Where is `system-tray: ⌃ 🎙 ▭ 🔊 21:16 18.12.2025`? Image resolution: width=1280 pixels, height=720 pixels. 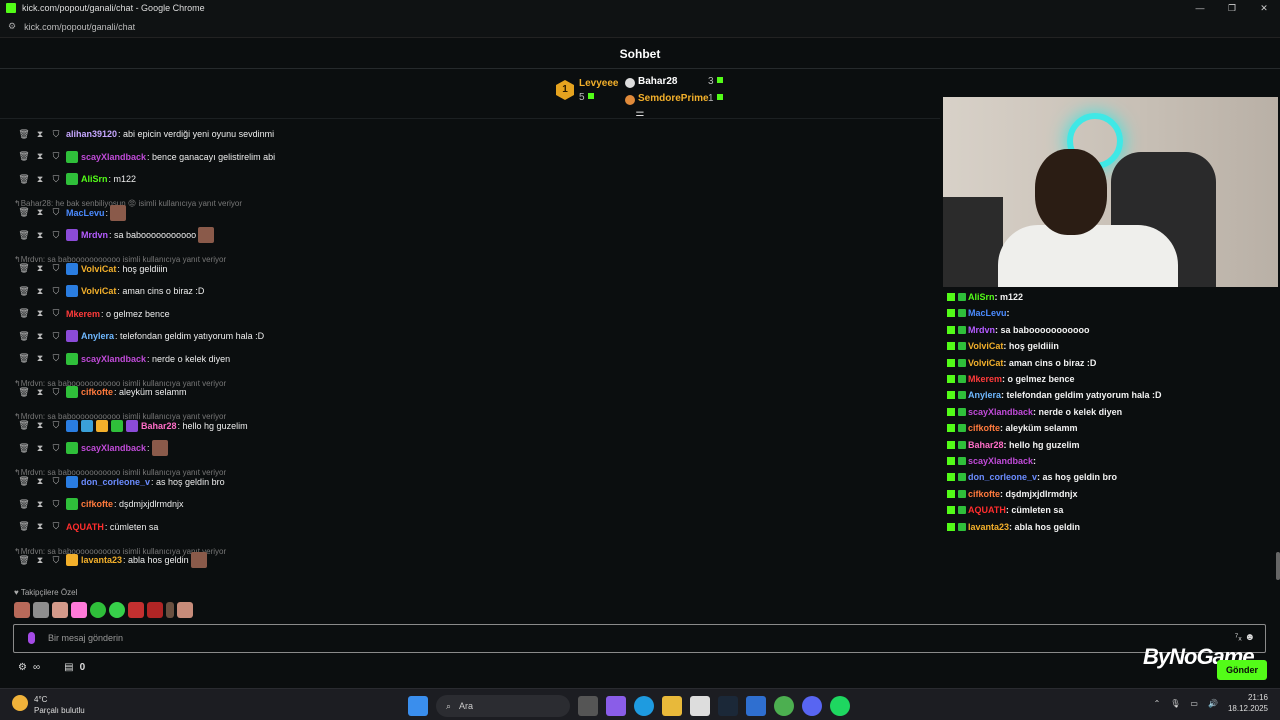 system-tray: ⌃ 🎙 ▭ 🔊 21:16 18.12.2025 is located at coordinates (1211, 703).